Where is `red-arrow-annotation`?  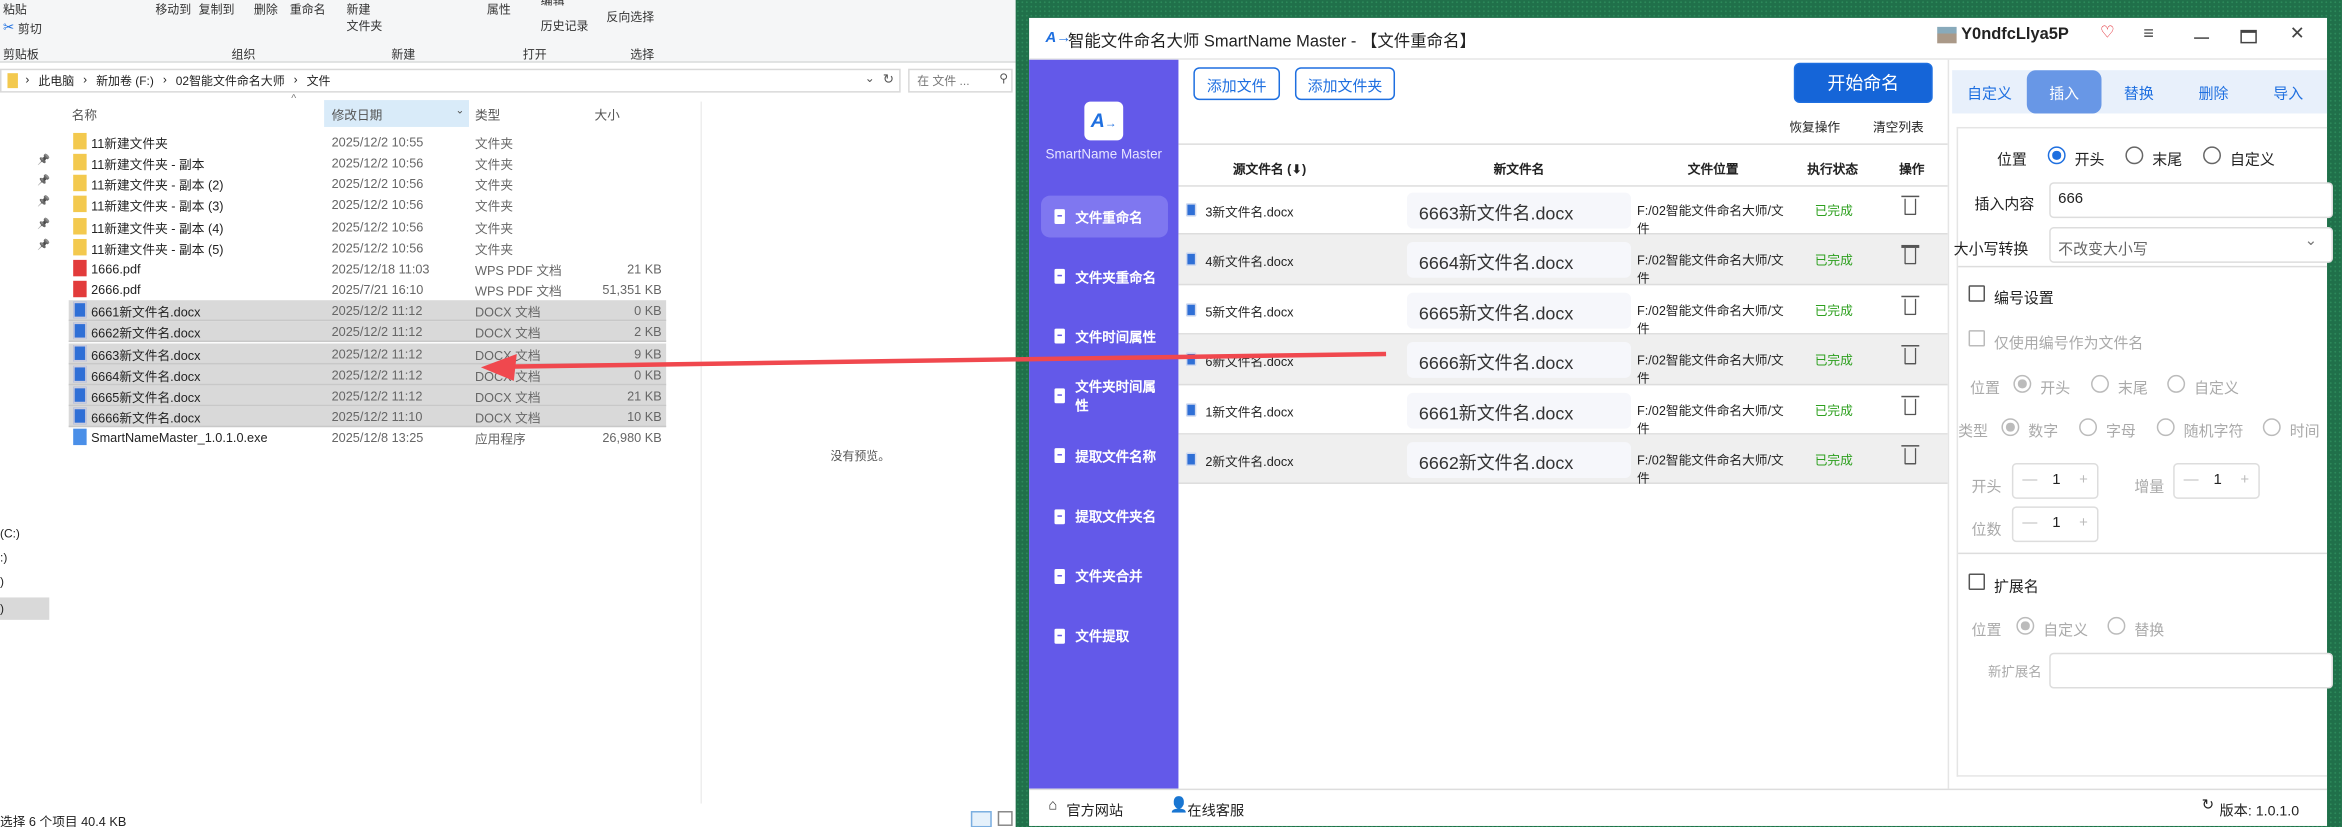
red-arrow-annotation is located at coordinates (933, 366).